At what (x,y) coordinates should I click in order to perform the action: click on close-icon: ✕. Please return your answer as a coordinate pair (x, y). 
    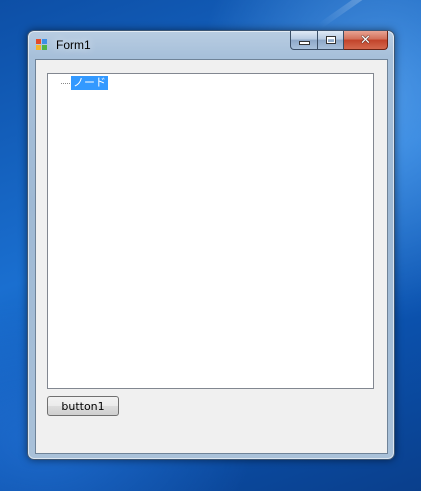
    Looking at the image, I should click on (365, 40).